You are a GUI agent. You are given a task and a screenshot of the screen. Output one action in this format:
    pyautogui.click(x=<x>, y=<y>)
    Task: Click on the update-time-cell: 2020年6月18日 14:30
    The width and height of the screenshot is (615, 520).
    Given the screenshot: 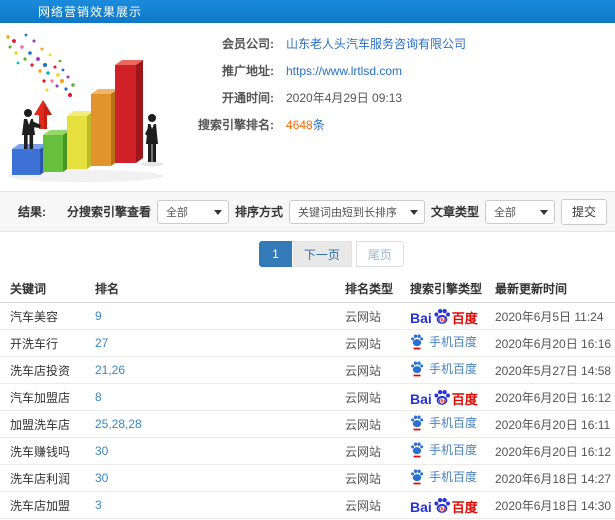 What is the action you would take?
    pyautogui.click(x=555, y=505)
    